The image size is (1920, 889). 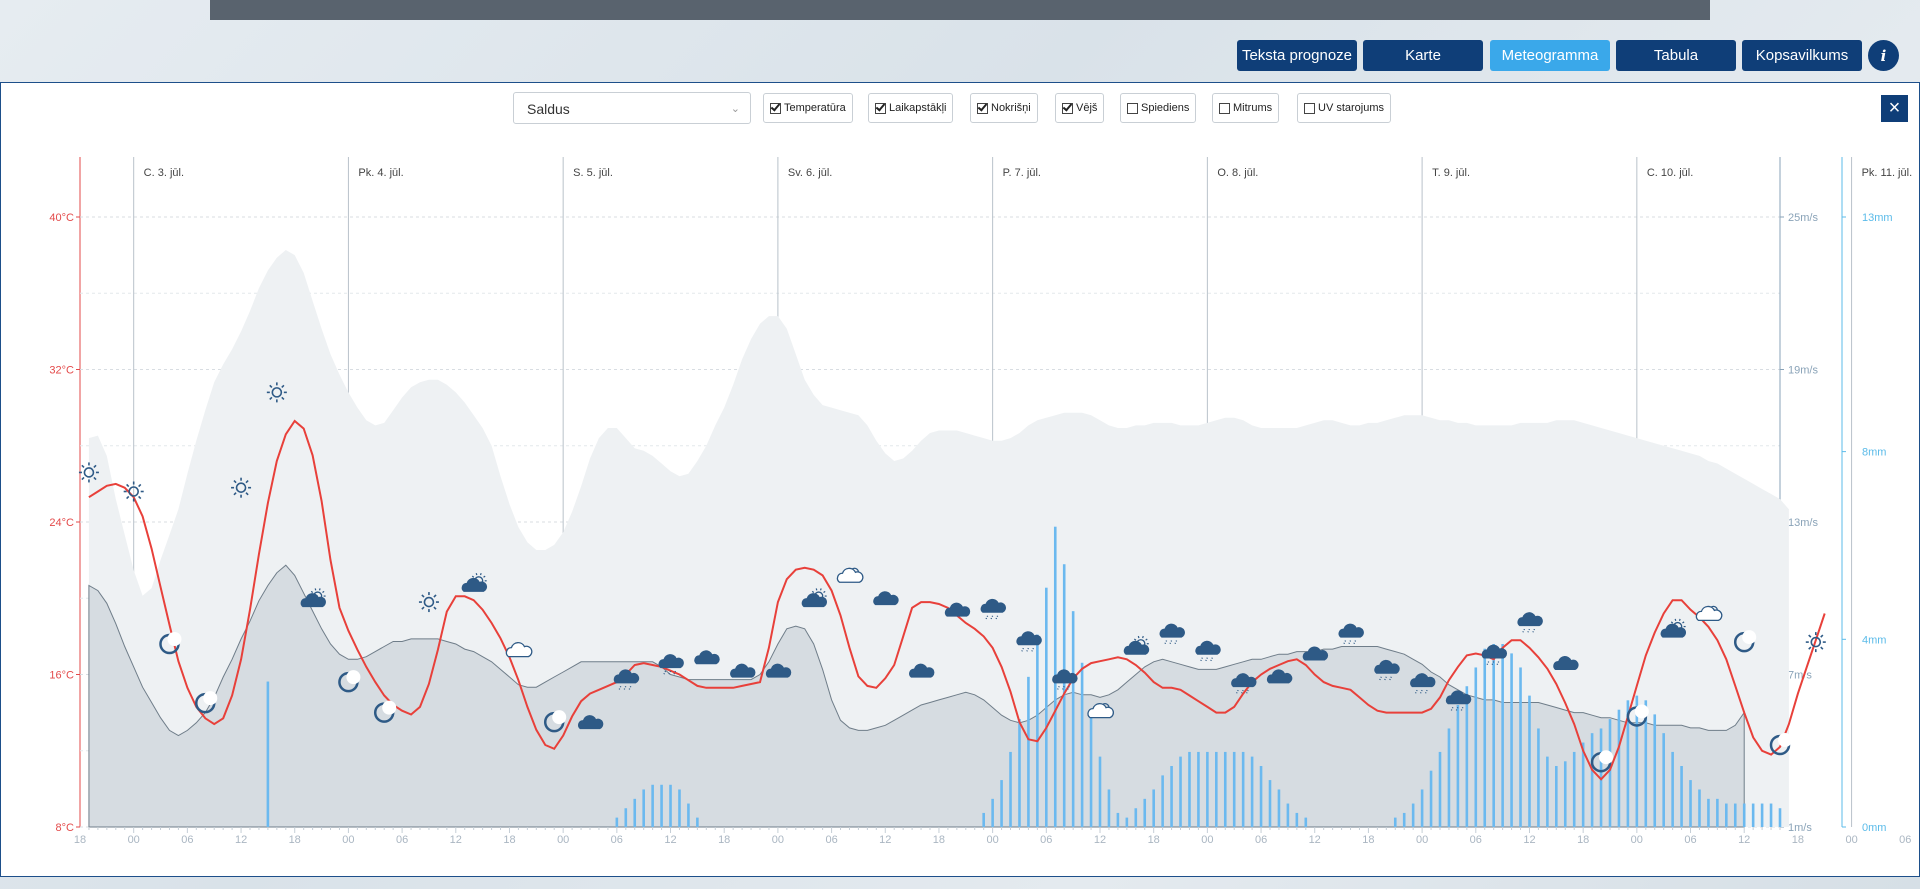 What do you see at coordinates (164, 173) in the screenshot?
I see `day-label: C. 3. jūl.` at bounding box center [164, 173].